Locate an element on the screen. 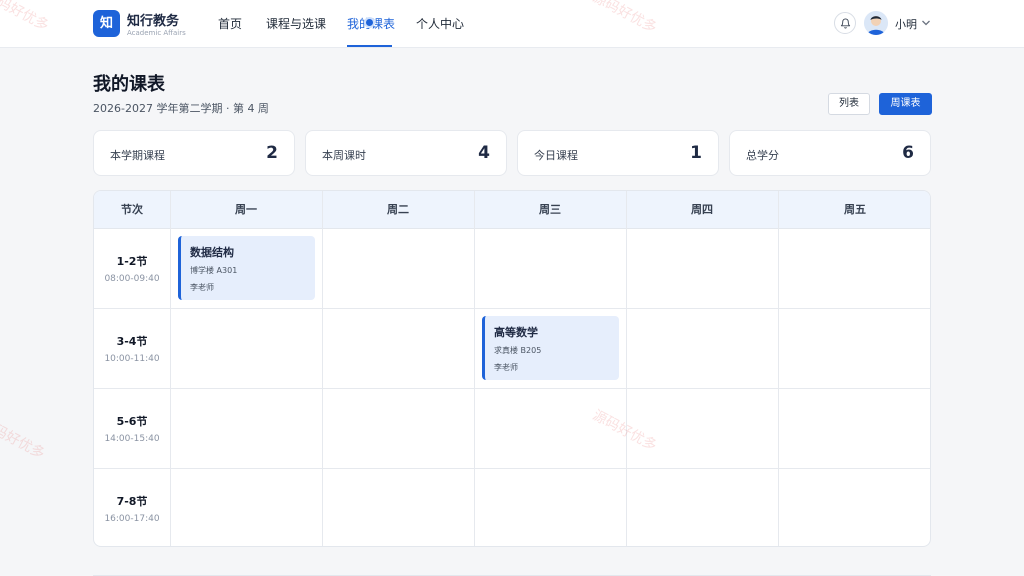  period-cell: 7-8节 16:00-17:40 is located at coordinates (132, 508).